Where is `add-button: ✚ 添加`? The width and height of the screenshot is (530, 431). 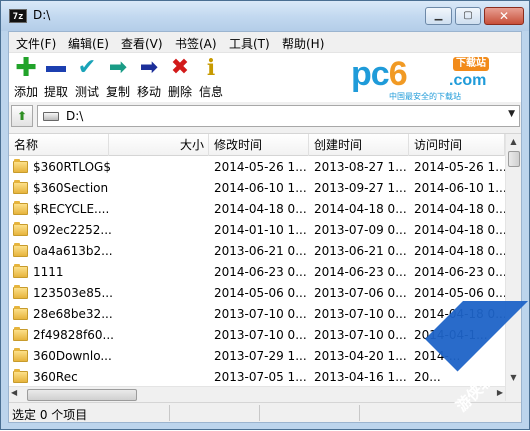
add-button: ✚ 添加 is located at coordinates (26, 78).